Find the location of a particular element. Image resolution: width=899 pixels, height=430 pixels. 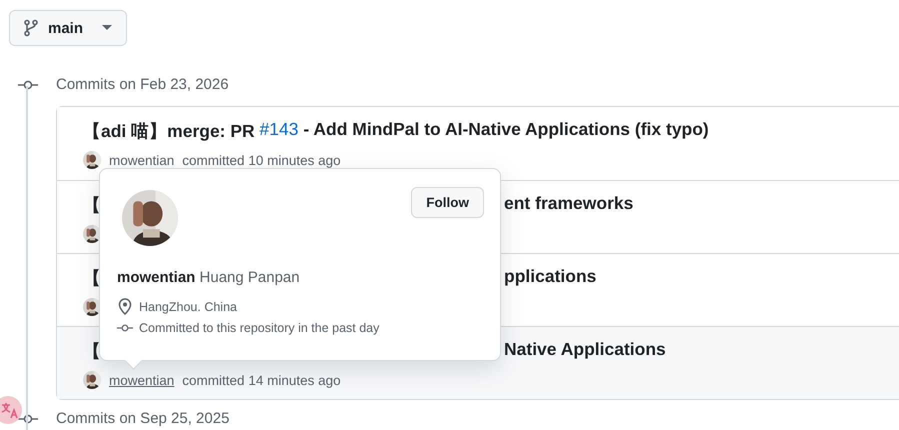

caret-icon is located at coordinates (107, 28).